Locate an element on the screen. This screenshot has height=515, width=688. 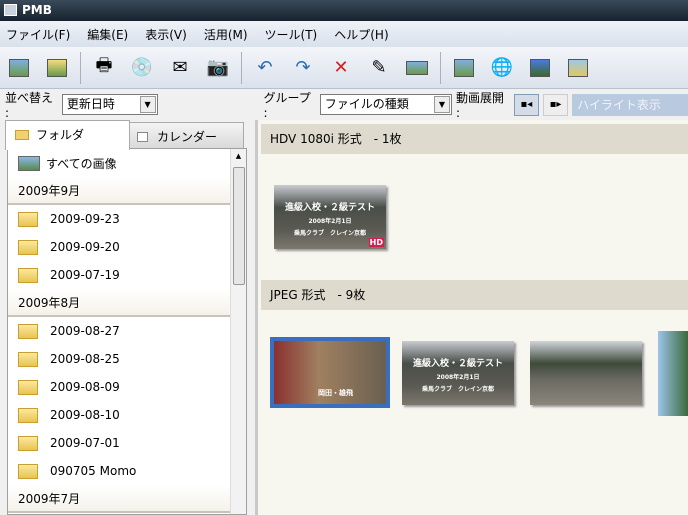
thumbnail-video: 進級入校・２級テスト 2008年2月1日 乗馬クラブ クレイン京都 HD is located at coordinates (330, 217).